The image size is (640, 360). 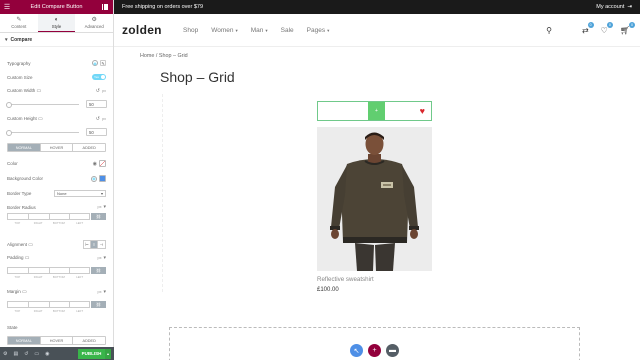 I want to click on publish-group: PUBLISH ▴, so click(x=94, y=353).